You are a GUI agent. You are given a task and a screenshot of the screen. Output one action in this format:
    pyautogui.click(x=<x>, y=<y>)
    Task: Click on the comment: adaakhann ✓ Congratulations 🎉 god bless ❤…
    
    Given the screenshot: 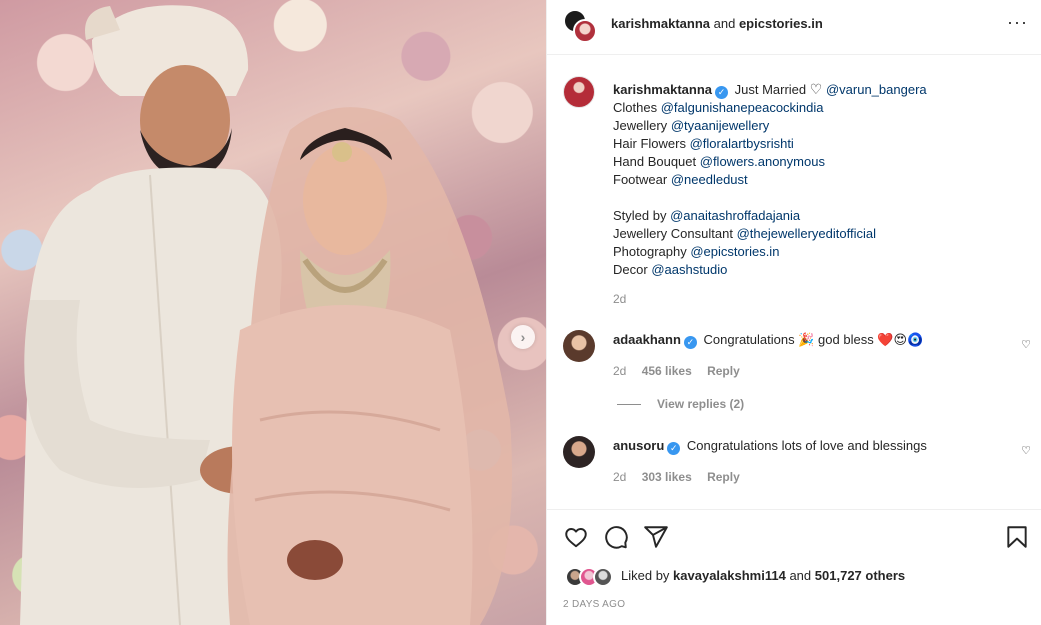 What is the action you would take?
    pyautogui.click(x=768, y=340)
    